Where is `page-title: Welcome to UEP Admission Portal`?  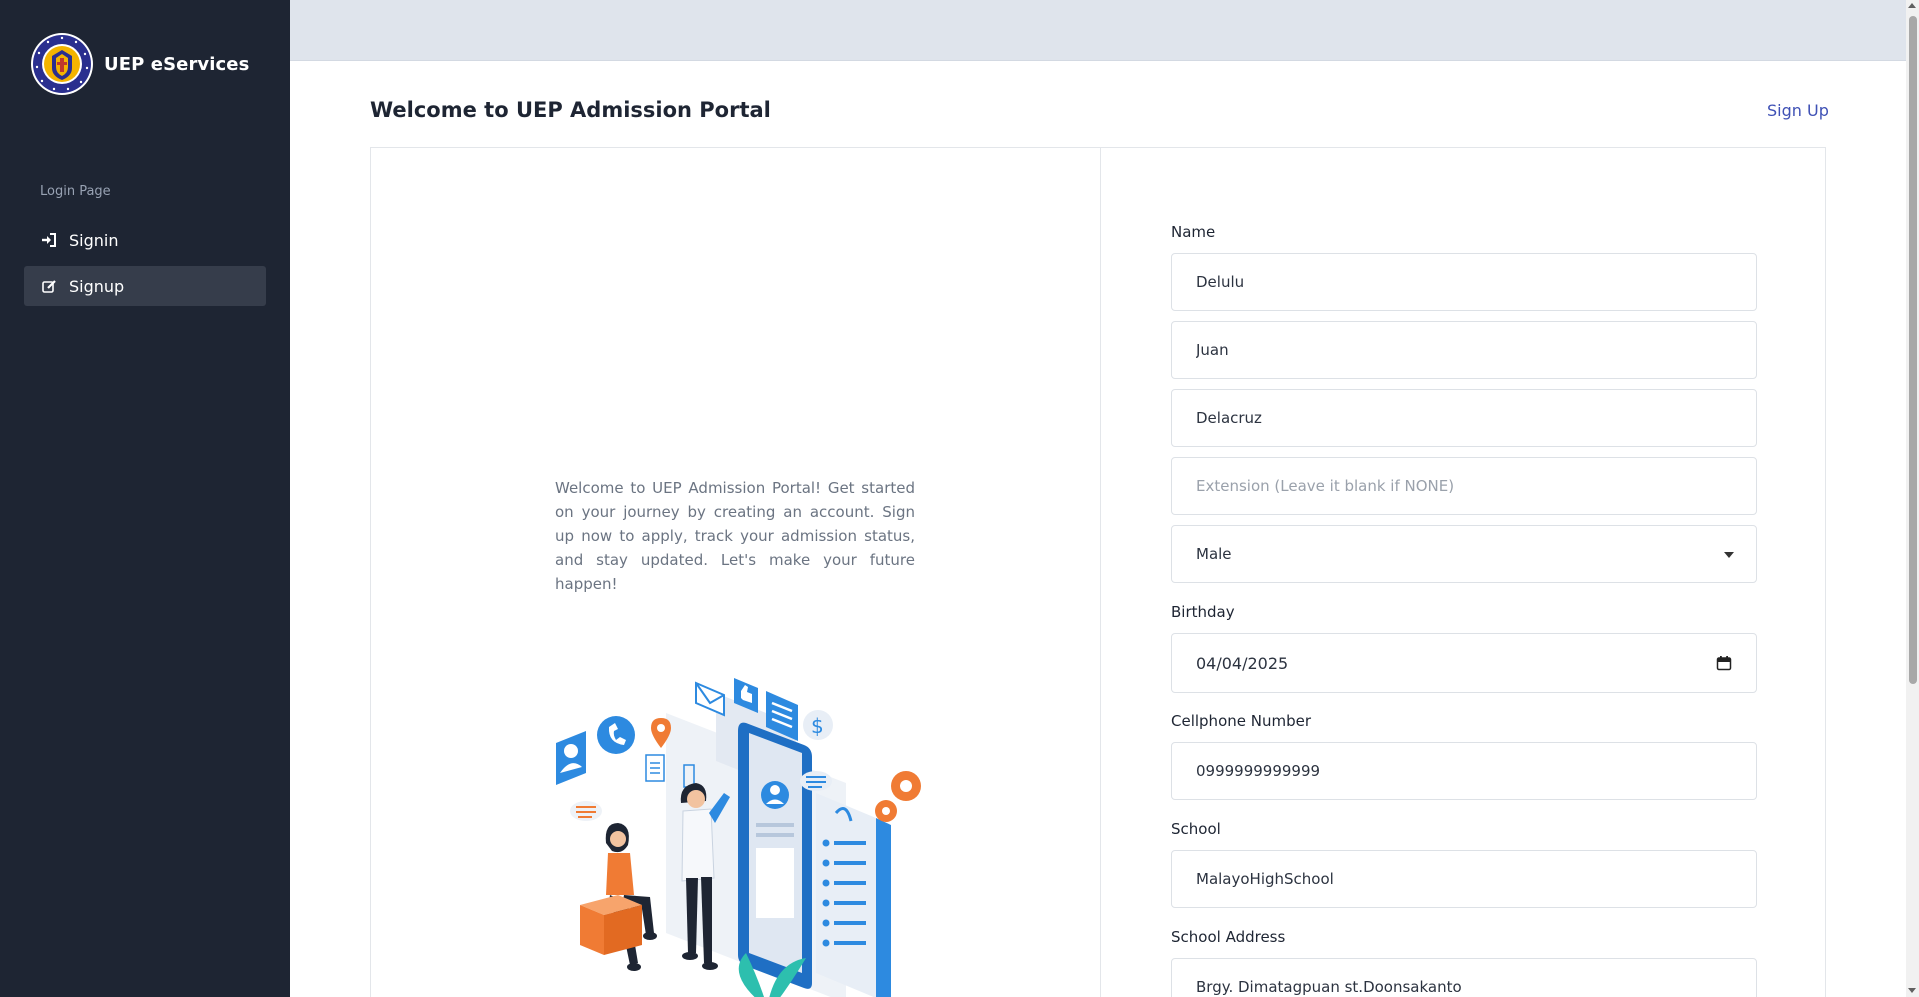
page-title: Welcome to UEP Admission Portal is located at coordinates (570, 110).